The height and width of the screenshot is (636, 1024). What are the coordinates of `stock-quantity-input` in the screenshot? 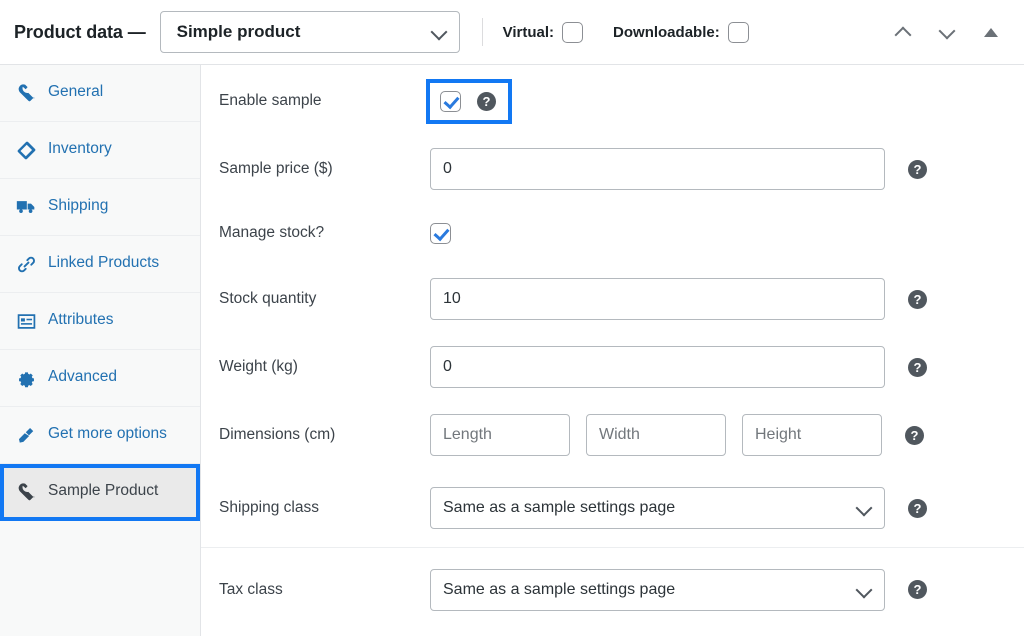 It's located at (657, 299).